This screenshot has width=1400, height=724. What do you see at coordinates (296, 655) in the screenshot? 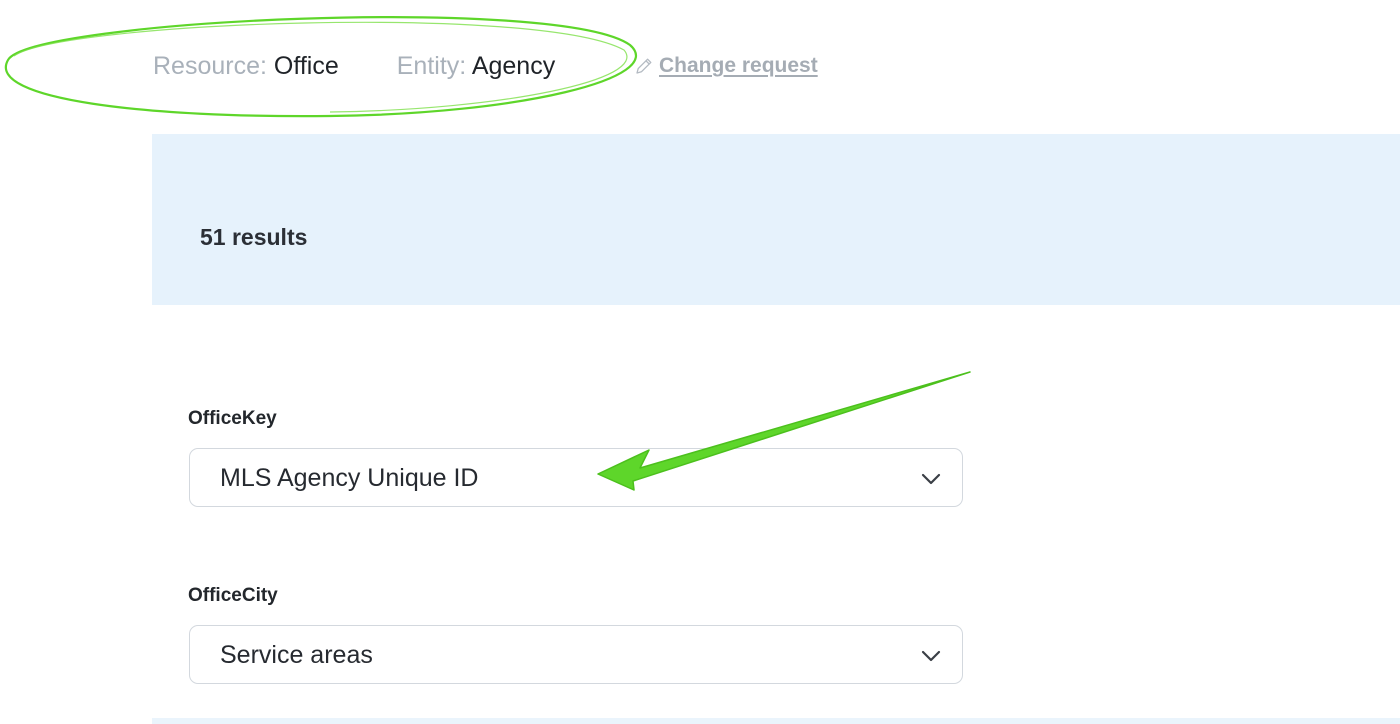
I see `officecity-selected-value: Service areas` at bounding box center [296, 655].